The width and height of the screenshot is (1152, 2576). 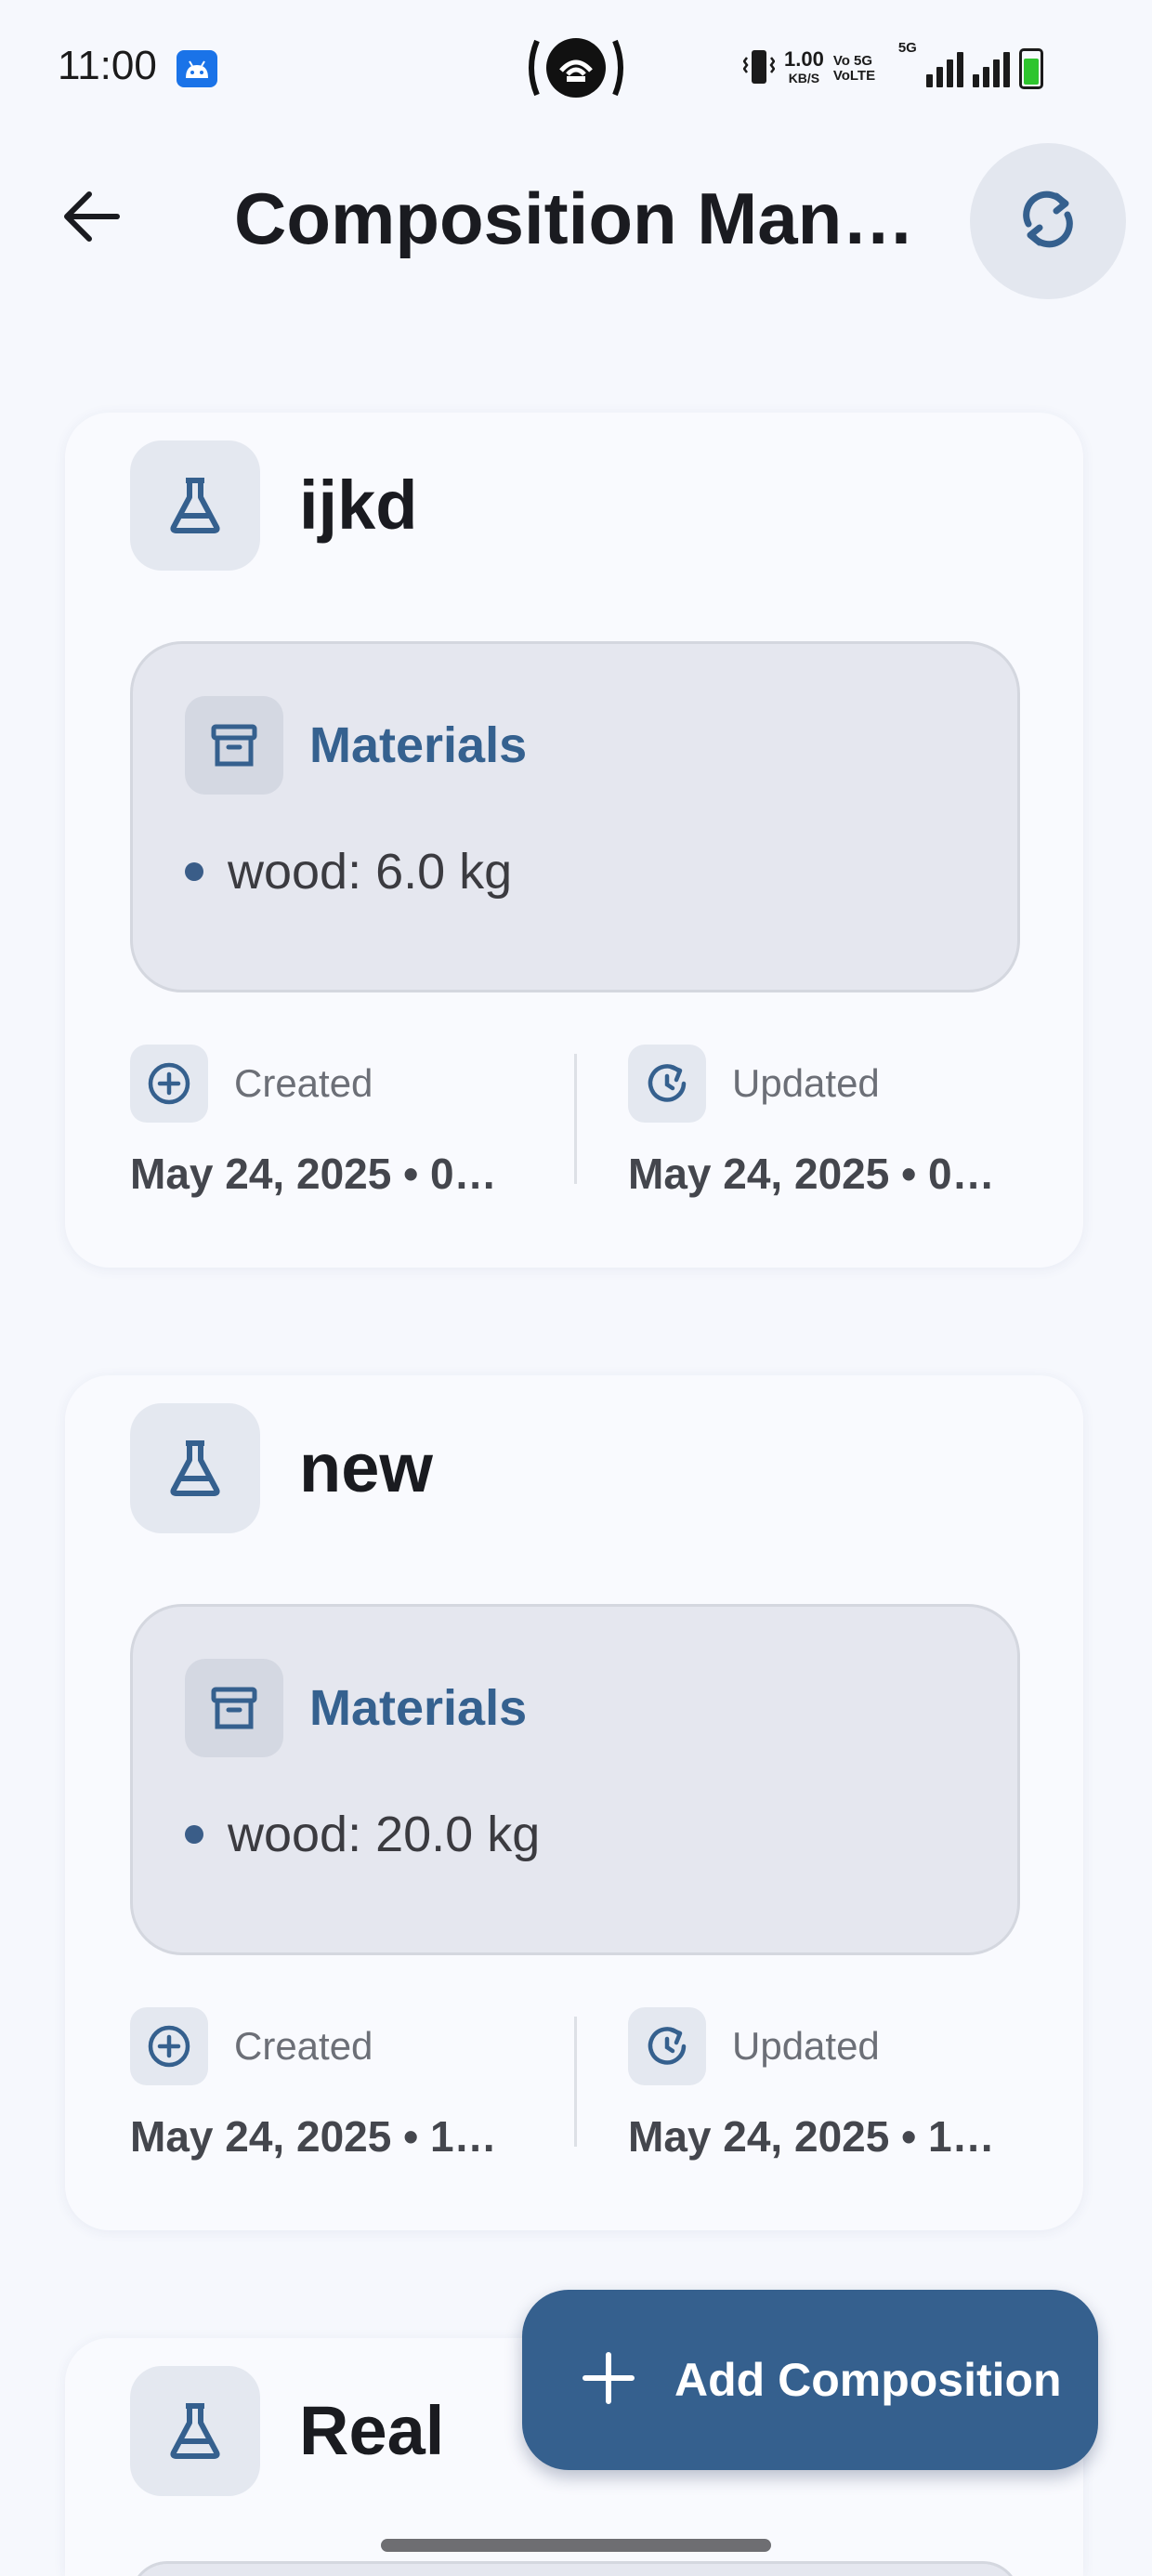 I want to click on network-speed: 1.00 KB/S, so click(x=804, y=67).